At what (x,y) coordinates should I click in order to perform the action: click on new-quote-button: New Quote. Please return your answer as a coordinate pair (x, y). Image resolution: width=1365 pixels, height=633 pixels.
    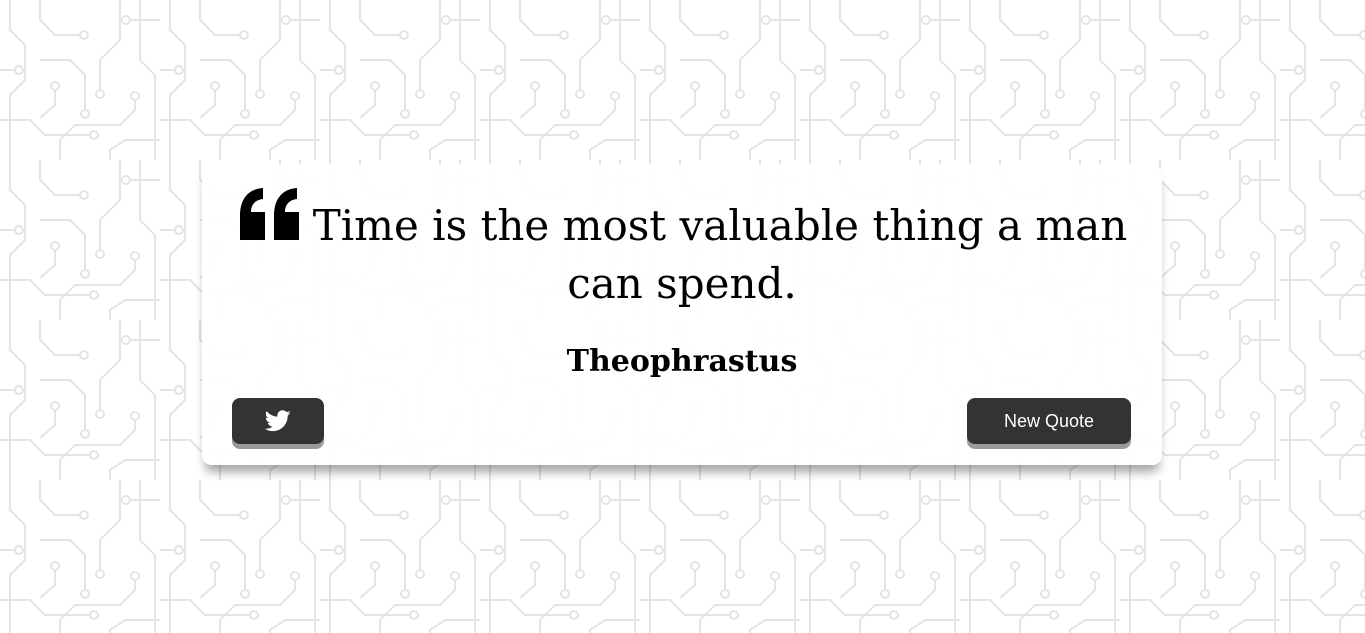
    Looking at the image, I should click on (1049, 421).